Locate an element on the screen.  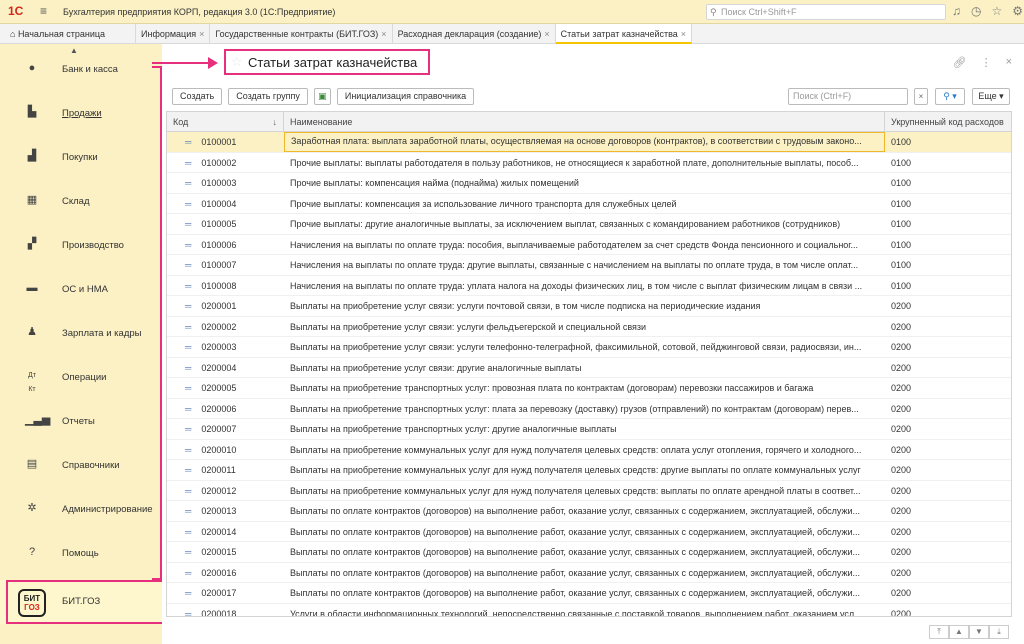
sidebar-item-administration: ✲ Администрирование is located at coordinates (81, 510).